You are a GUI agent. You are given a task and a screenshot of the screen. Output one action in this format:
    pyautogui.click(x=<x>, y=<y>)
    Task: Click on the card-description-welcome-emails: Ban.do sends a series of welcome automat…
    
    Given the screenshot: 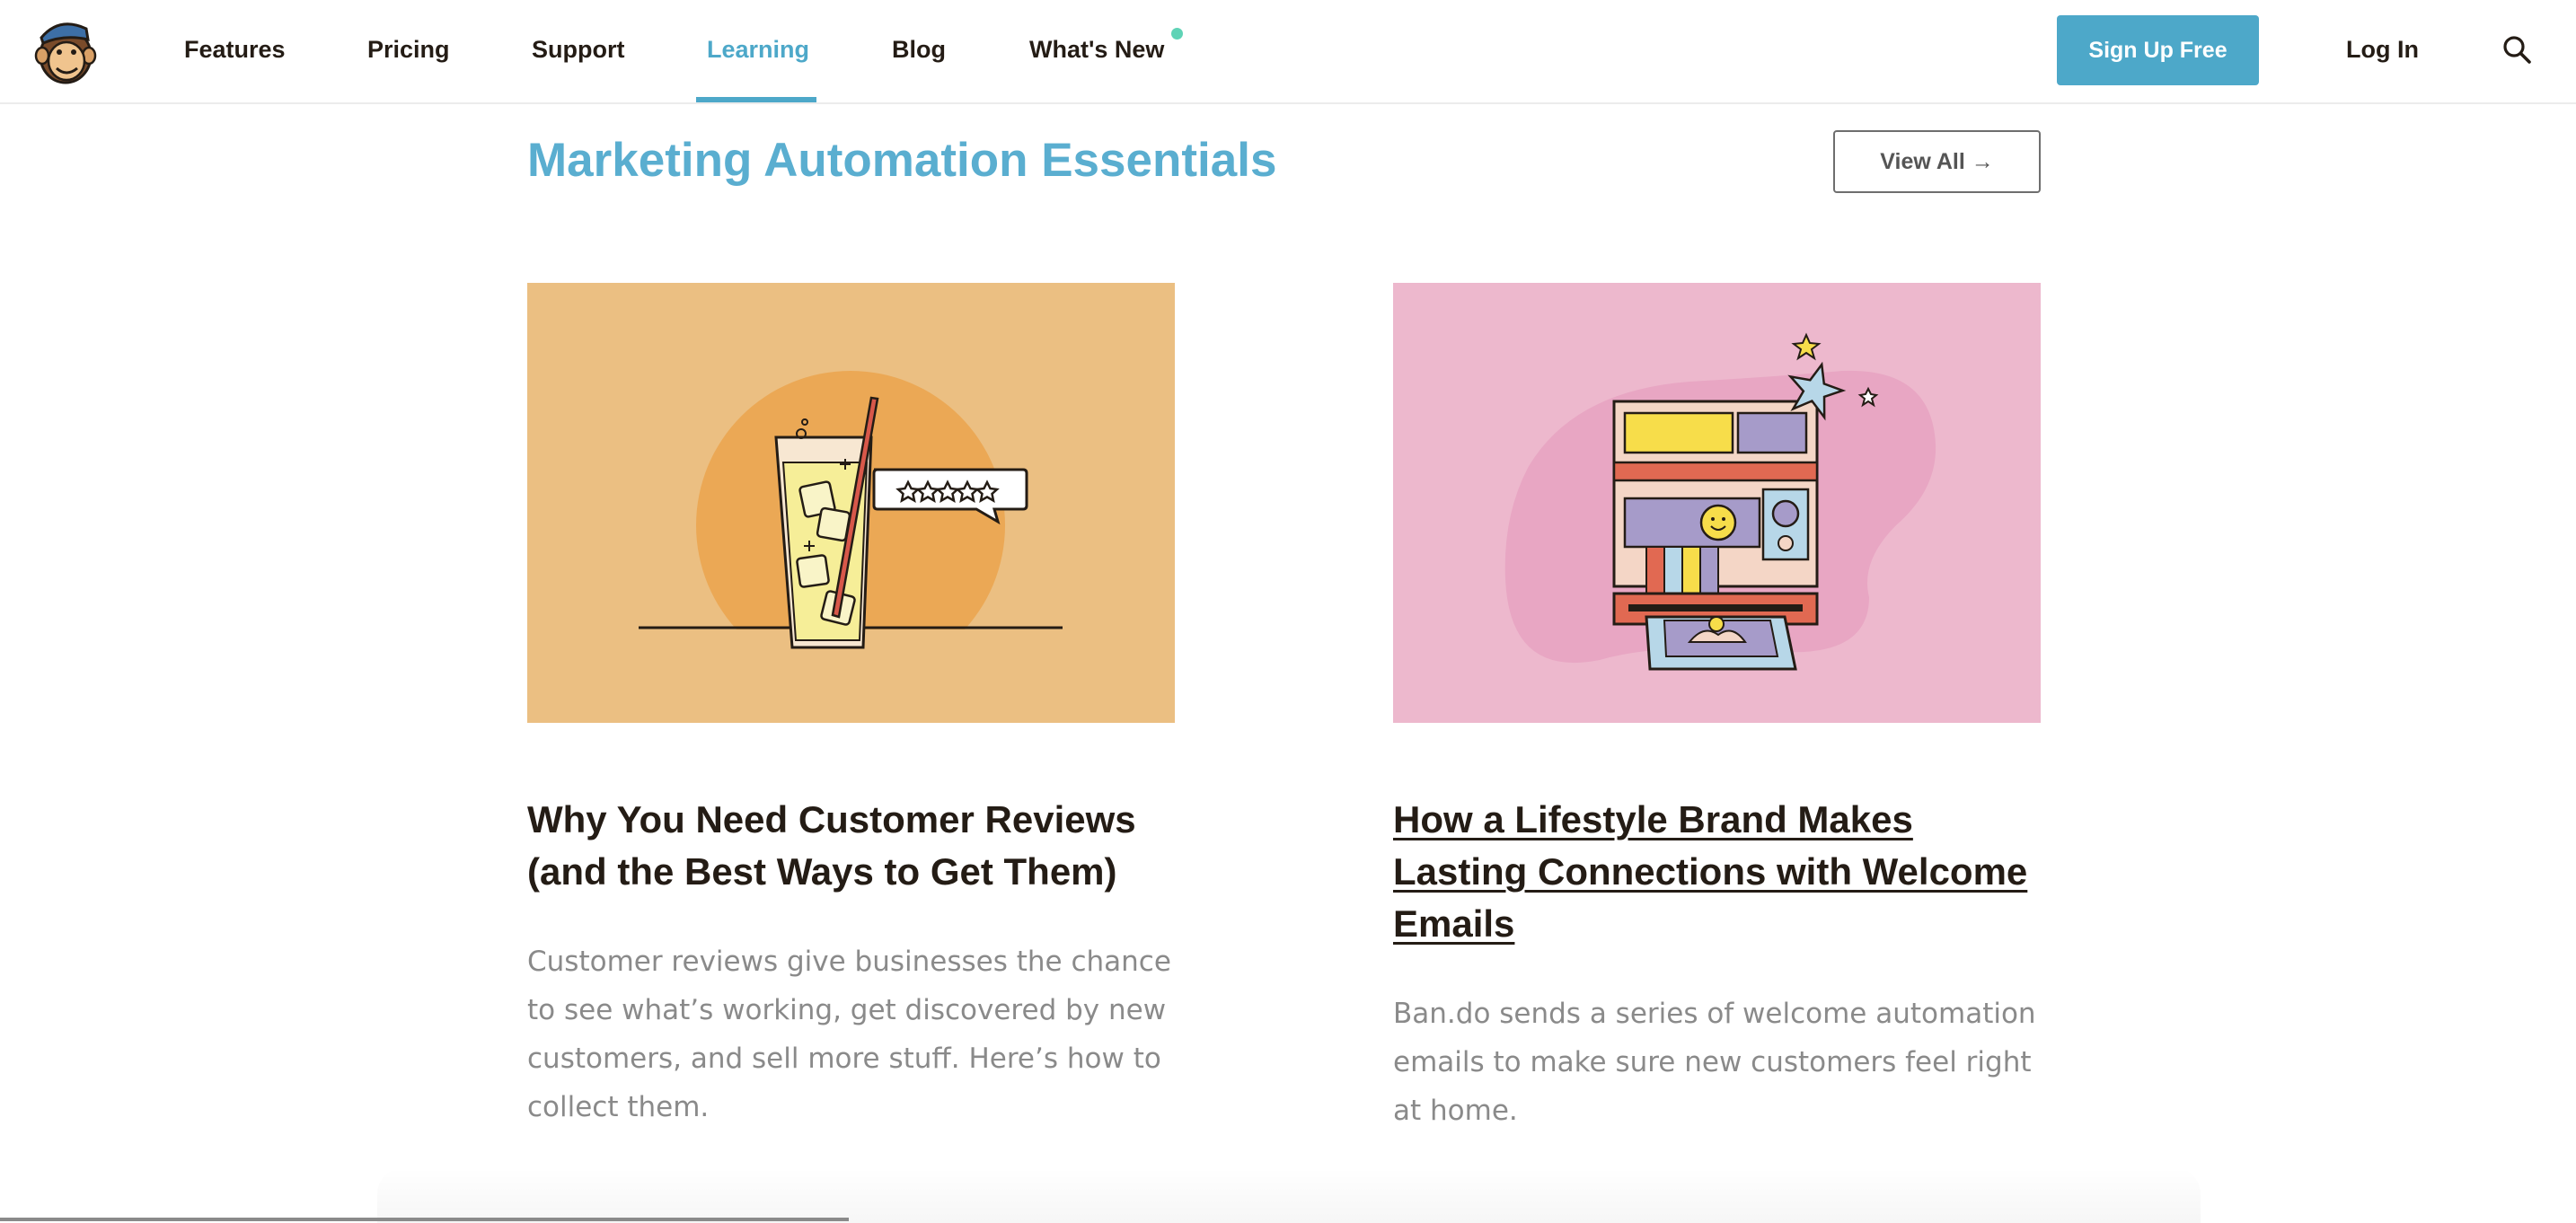 What is the action you would take?
    pyautogui.click(x=1714, y=1062)
    